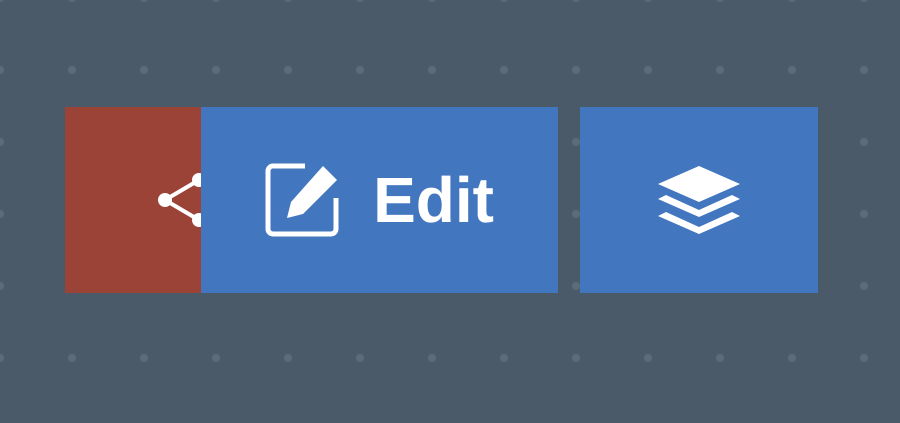 This screenshot has width=900, height=423. Describe the element at coordinates (178, 200) in the screenshot. I see `share-icon` at that location.